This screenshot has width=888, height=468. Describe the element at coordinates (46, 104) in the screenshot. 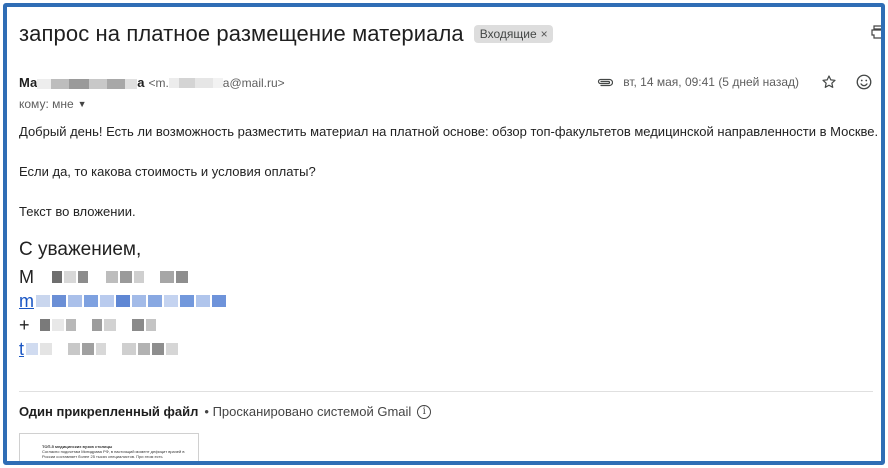

I see `recipient-text: кому: мне` at that location.